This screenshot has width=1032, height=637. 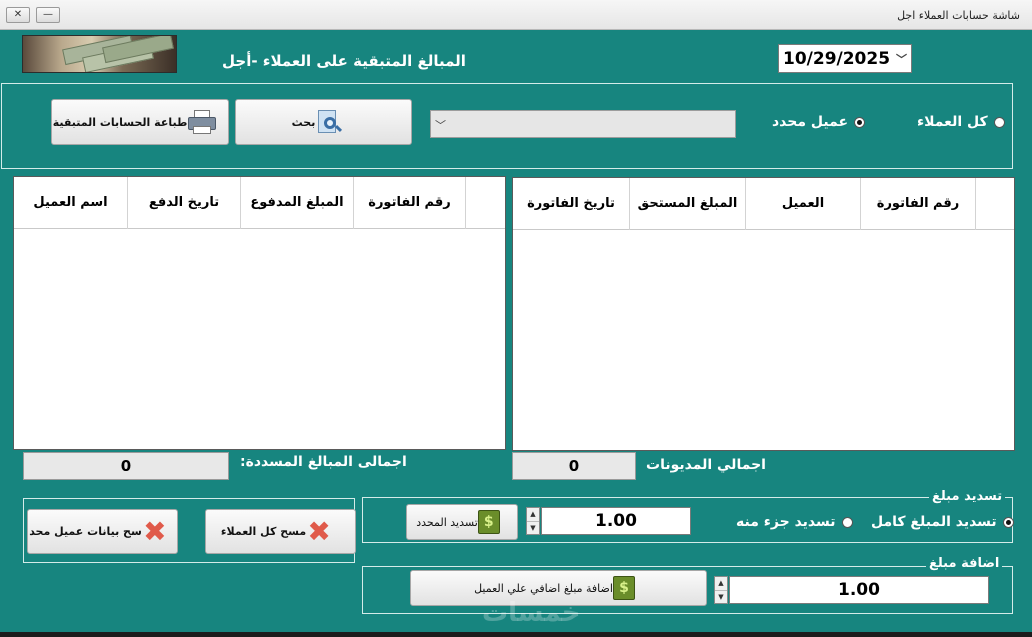 I want to click on column-header: تاريخ الدفع, so click(x=183, y=203).